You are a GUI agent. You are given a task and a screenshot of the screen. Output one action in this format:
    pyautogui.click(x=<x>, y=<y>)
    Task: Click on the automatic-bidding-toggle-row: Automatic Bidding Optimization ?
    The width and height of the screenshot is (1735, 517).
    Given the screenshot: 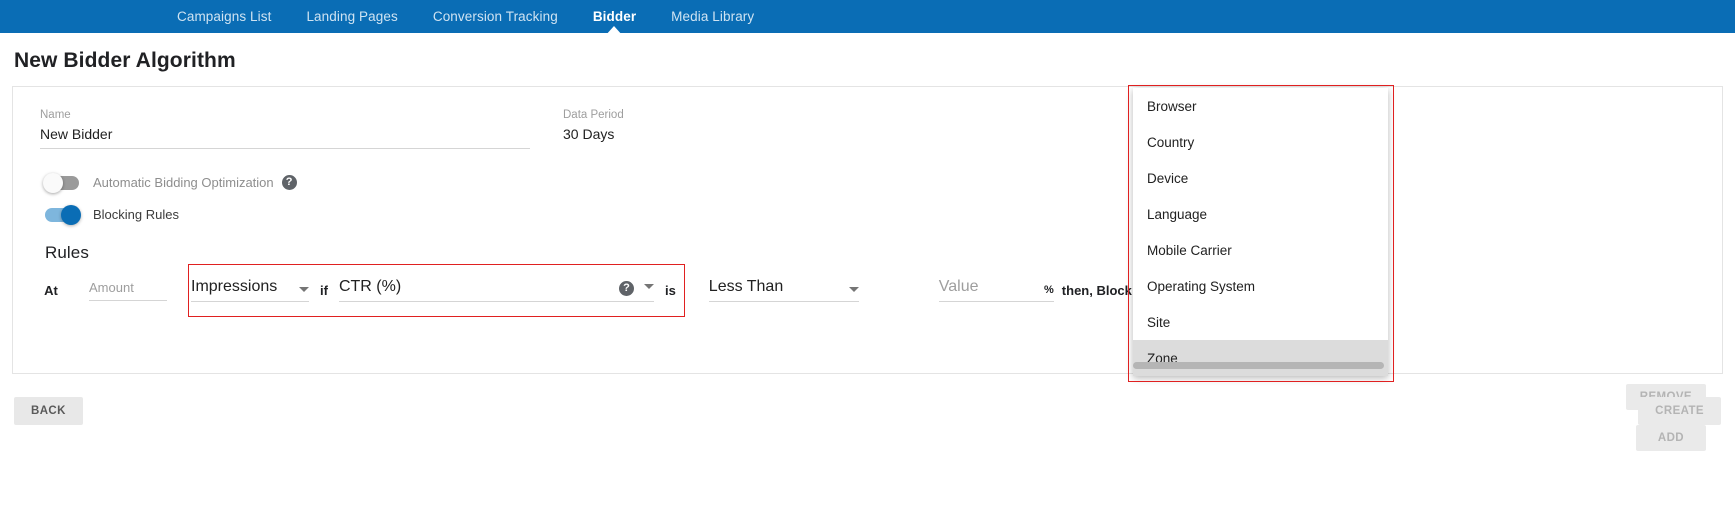 What is the action you would take?
    pyautogui.click(x=867, y=182)
    